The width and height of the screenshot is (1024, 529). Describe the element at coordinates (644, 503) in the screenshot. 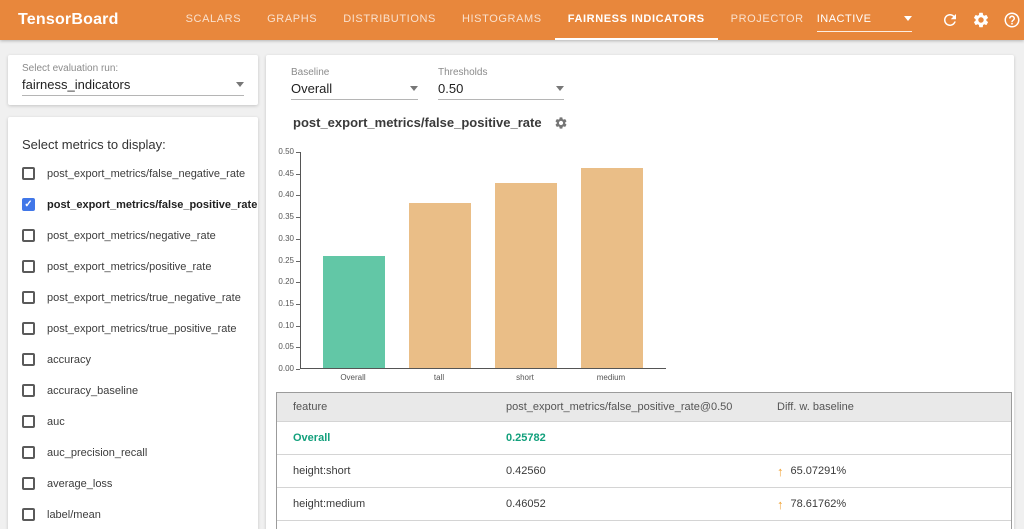

I see `table-row: height:medium 0.46052 ↑ 78.61762%` at that location.